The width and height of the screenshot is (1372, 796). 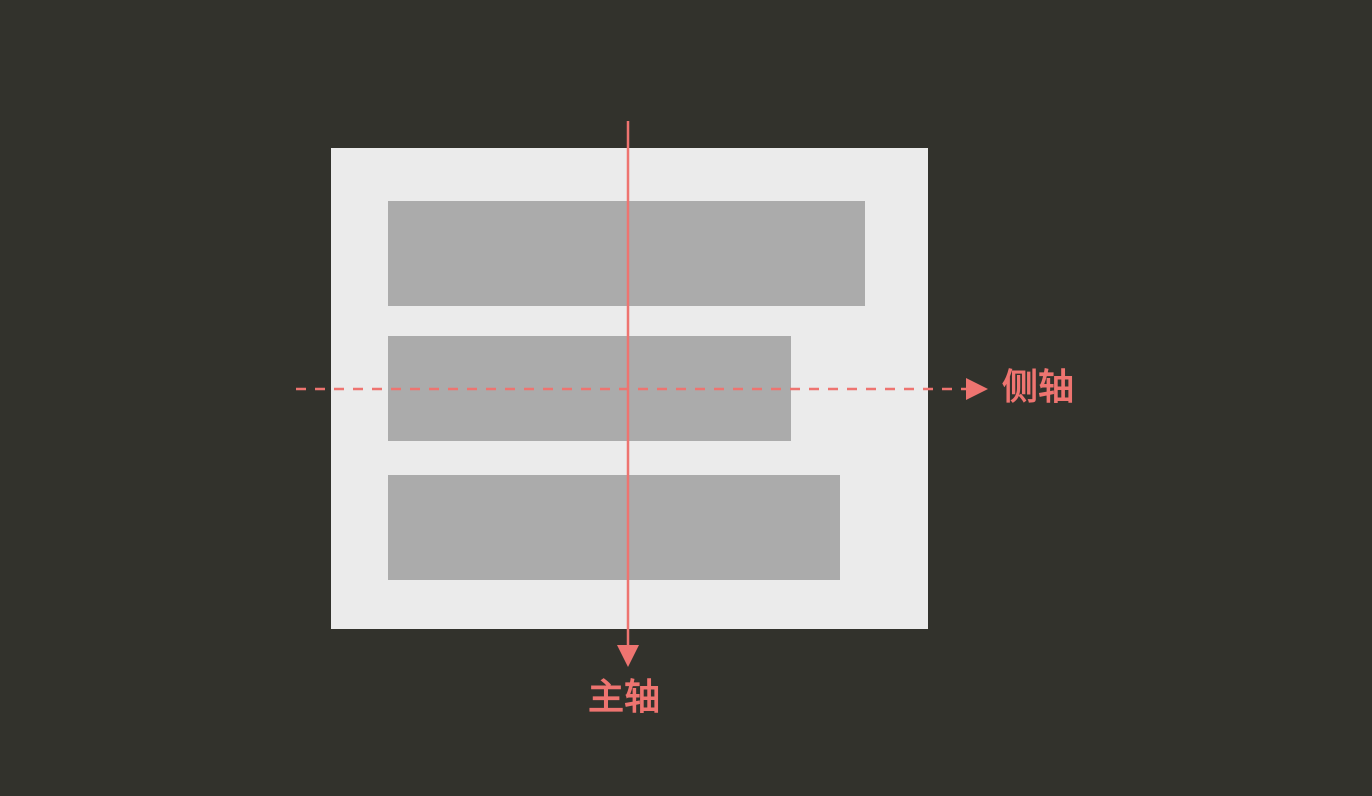 I want to click on main-axis-label: 主轴, so click(x=624, y=697).